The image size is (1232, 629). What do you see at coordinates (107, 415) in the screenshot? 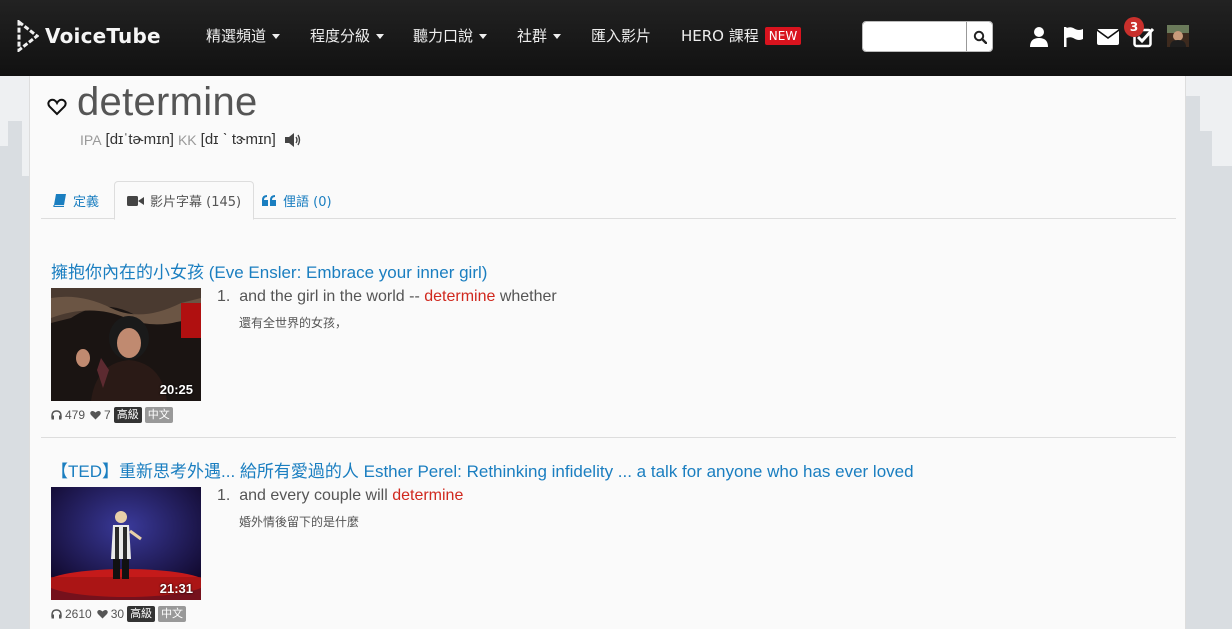
I see `like-count: 7` at bounding box center [107, 415].